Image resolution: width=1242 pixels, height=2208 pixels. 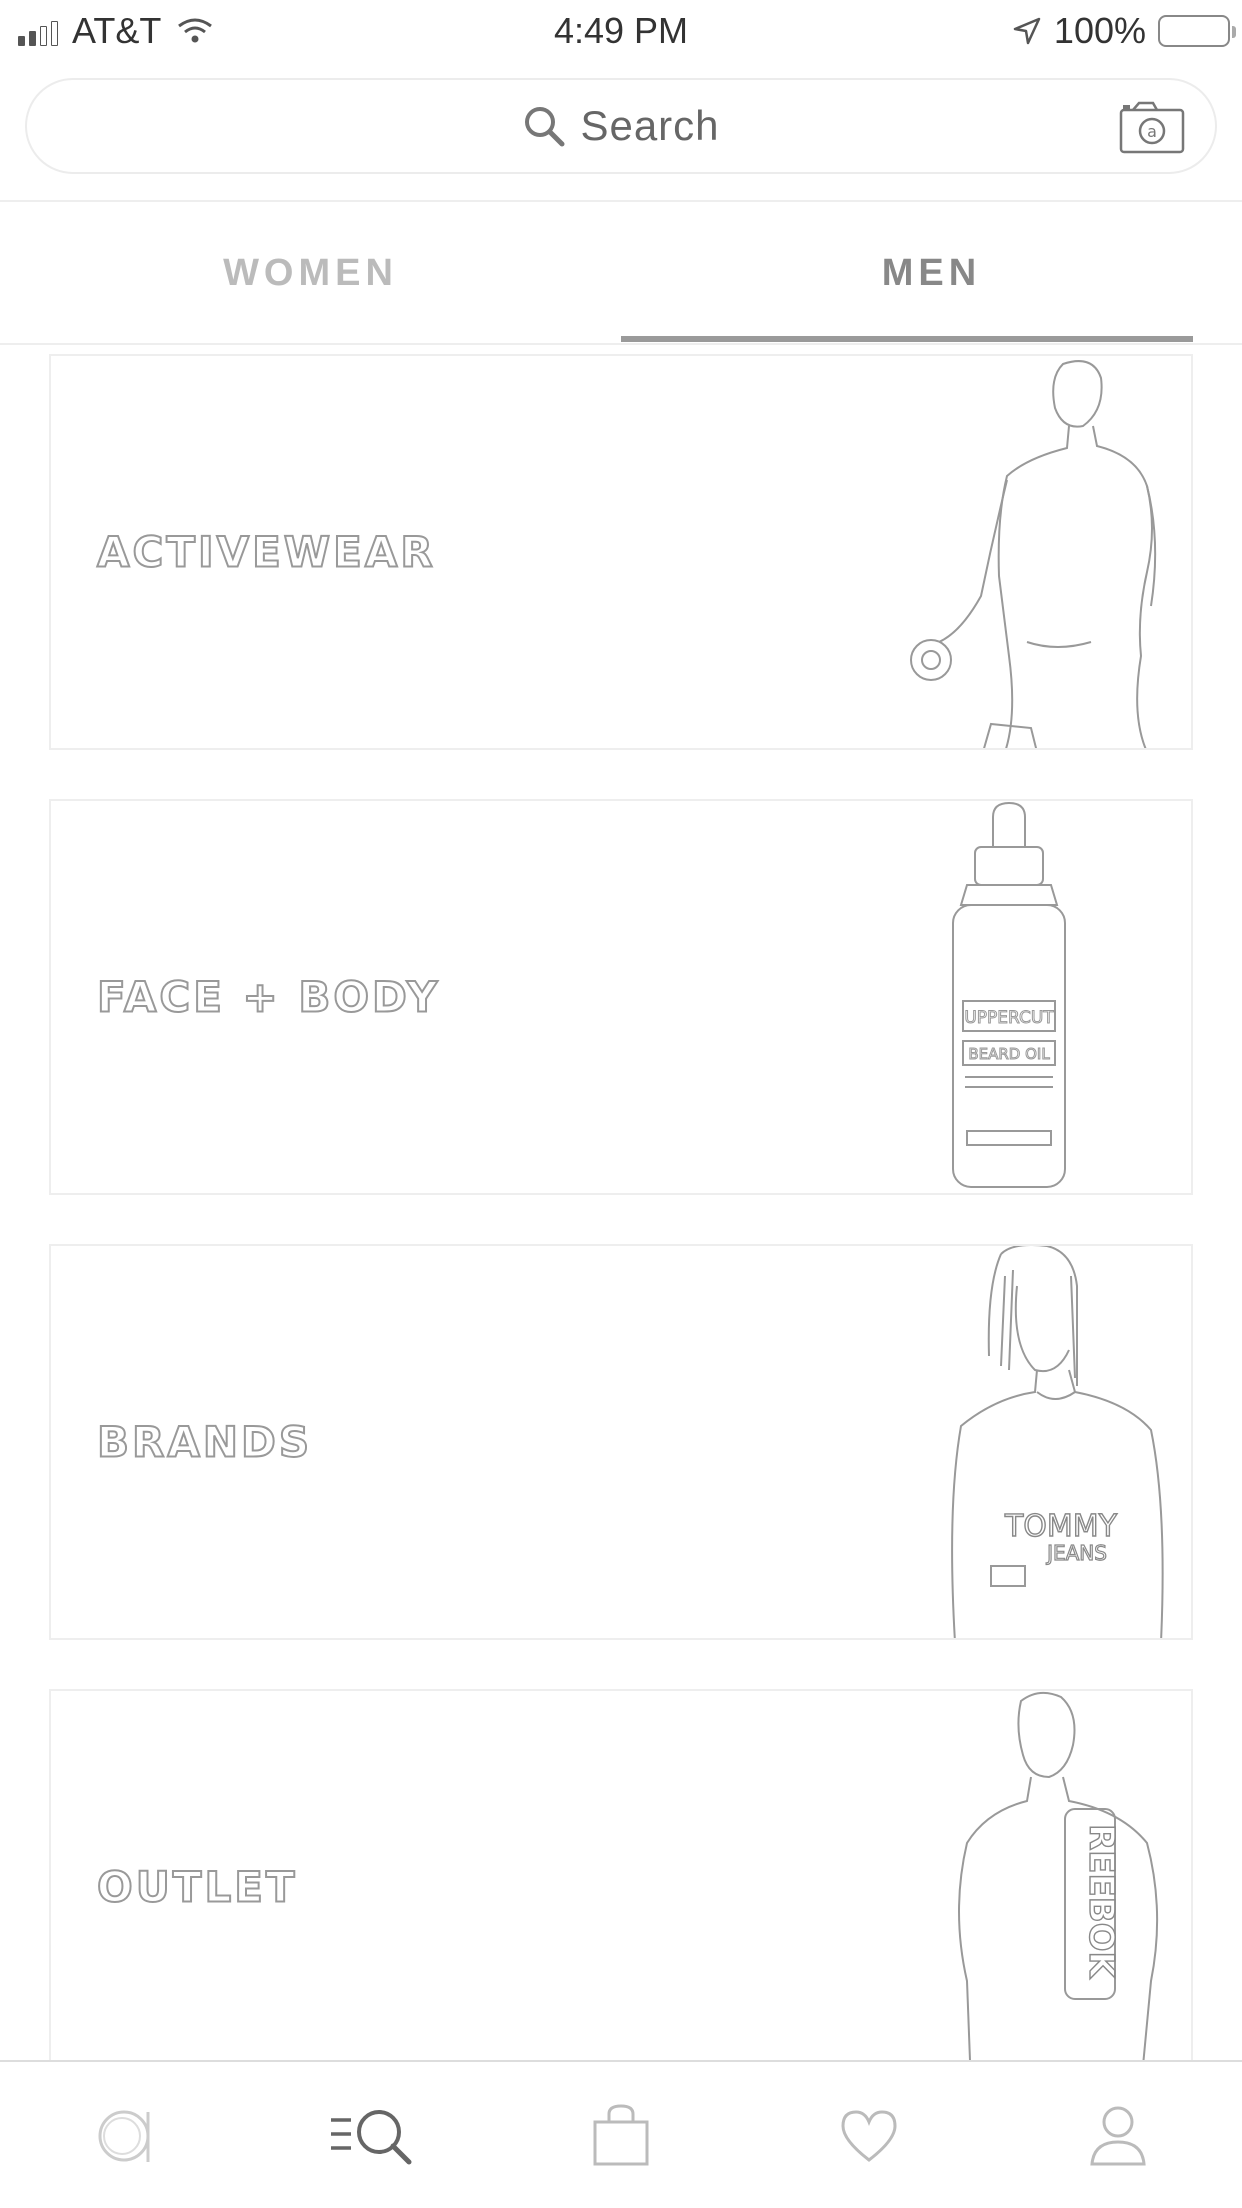 What do you see at coordinates (310, 273) in the screenshot?
I see `tab-women: WOMEN` at bounding box center [310, 273].